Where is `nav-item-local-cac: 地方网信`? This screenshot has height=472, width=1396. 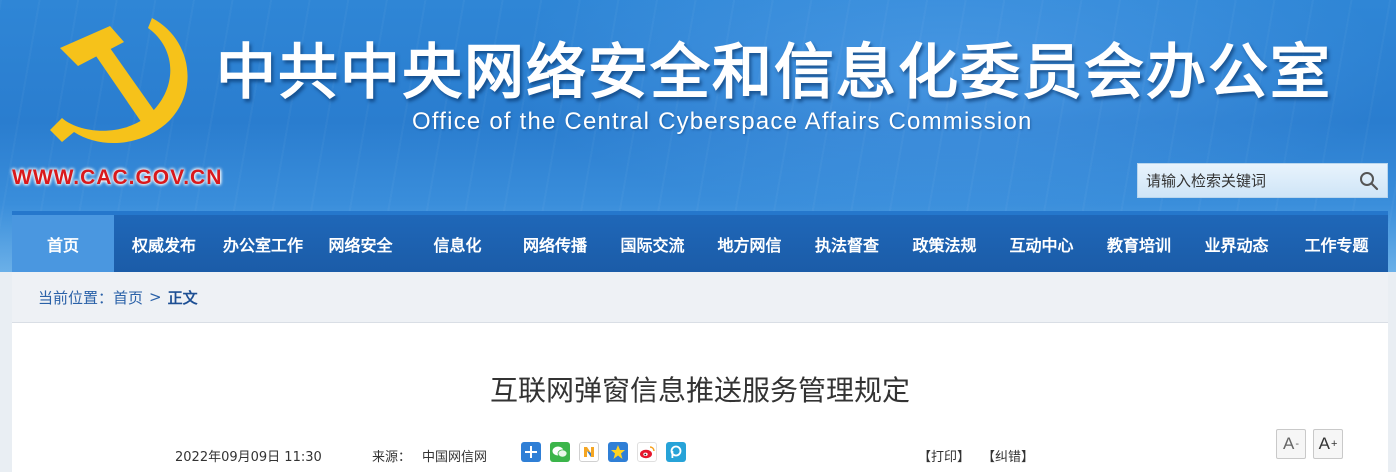
nav-item-local-cac: 地方网信 is located at coordinates (749, 243).